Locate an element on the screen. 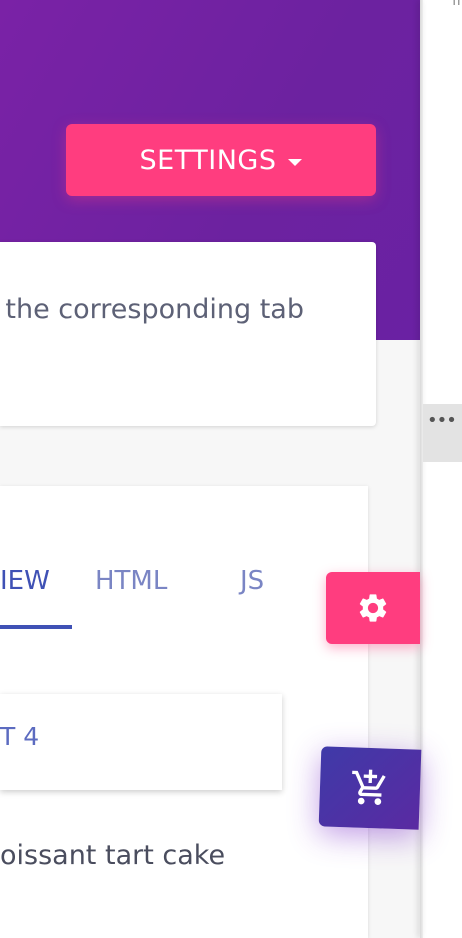 The height and width of the screenshot is (938, 462). inner-card-text: T 4 is located at coordinates (20, 736).